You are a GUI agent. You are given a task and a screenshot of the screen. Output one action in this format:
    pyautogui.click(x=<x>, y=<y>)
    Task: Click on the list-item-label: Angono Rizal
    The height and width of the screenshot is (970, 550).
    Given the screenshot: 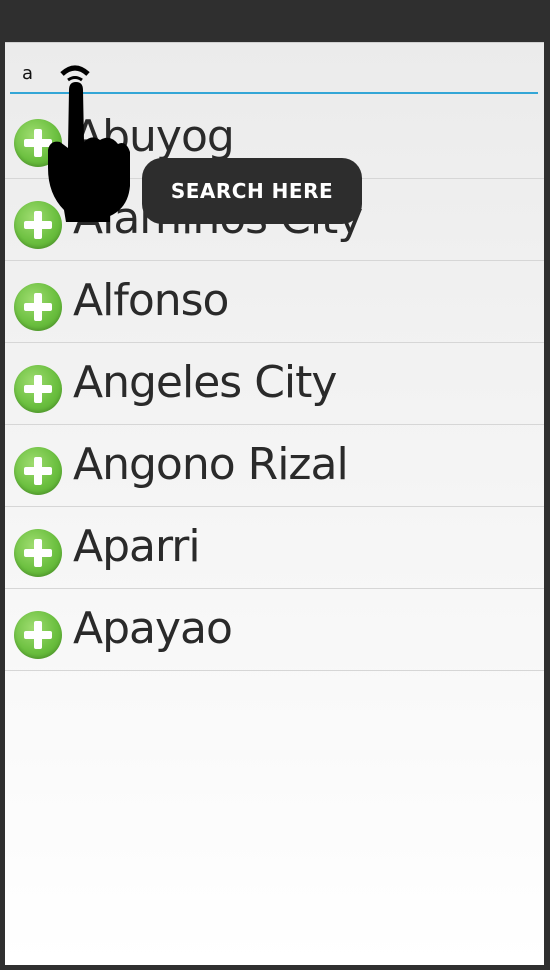 What is the action you would take?
    pyautogui.click(x=211, y=464)
    